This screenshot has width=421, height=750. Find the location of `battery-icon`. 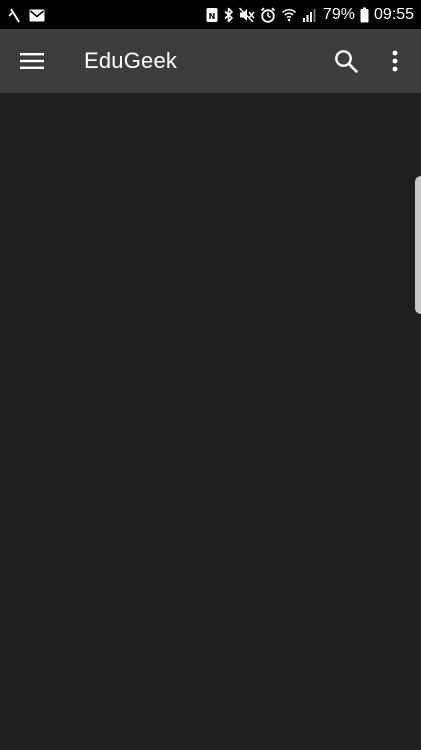

battery-icon is located at coordinates (364, 15).